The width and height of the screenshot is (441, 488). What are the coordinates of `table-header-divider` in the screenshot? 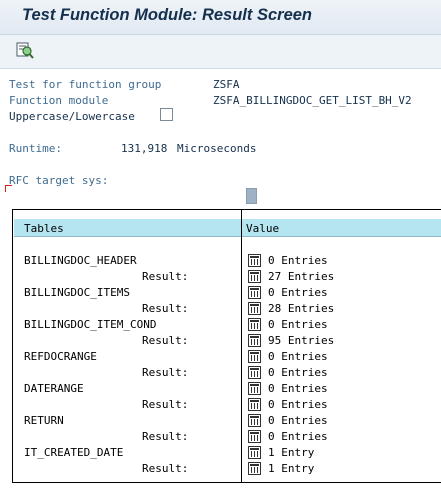 It's located at (227, 236).